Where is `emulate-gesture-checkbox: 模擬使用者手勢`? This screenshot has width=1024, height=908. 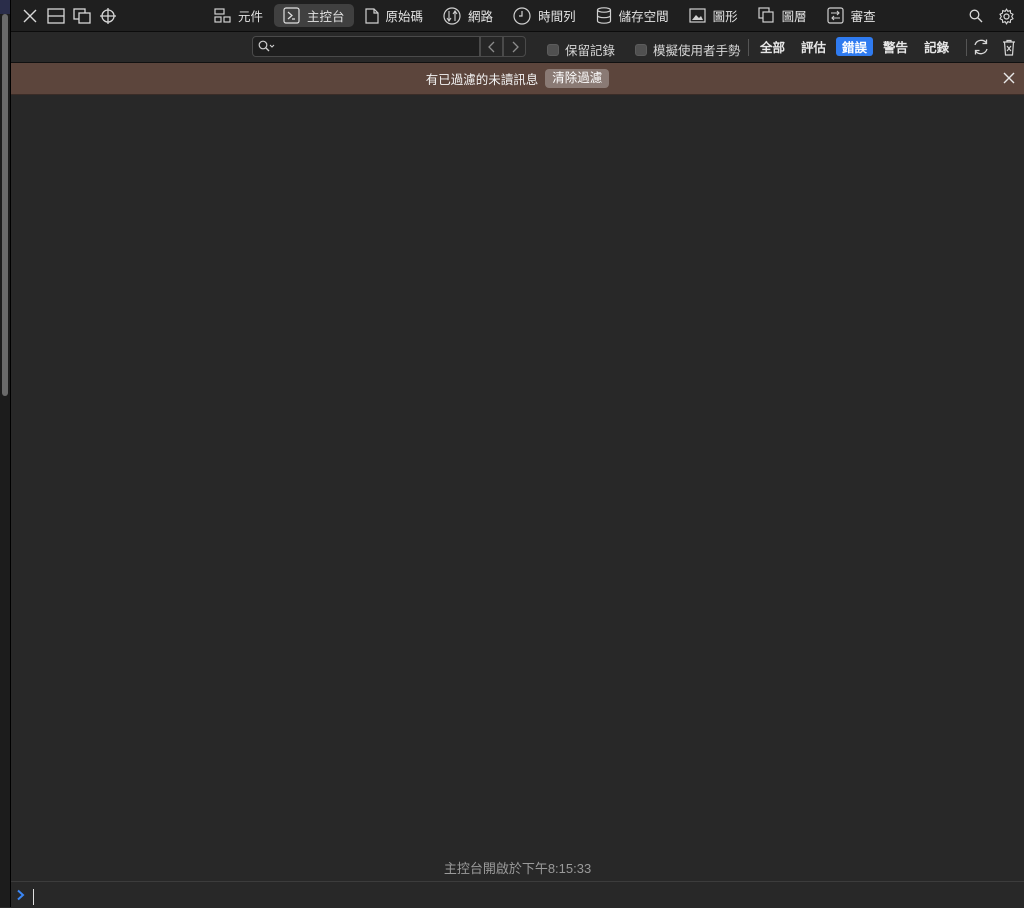
emulate-gesture-checkbox: 模擬使用者手勢 is located at coordinates (688, 49).